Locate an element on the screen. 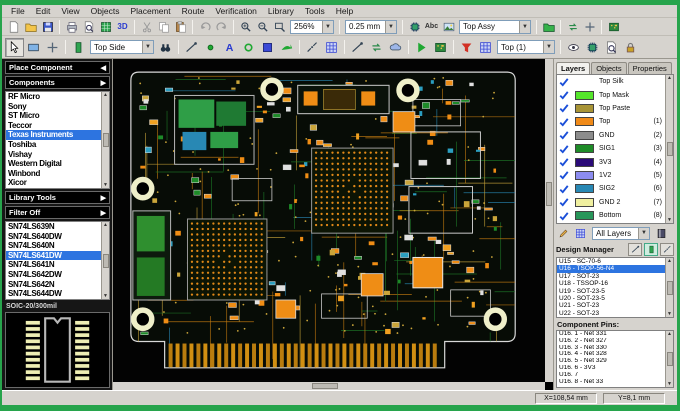 Image resolution: width=680 pixels, height=411 pixels. layer-filter-combo: All Layers ▼ is located at coordinates (621, 233).